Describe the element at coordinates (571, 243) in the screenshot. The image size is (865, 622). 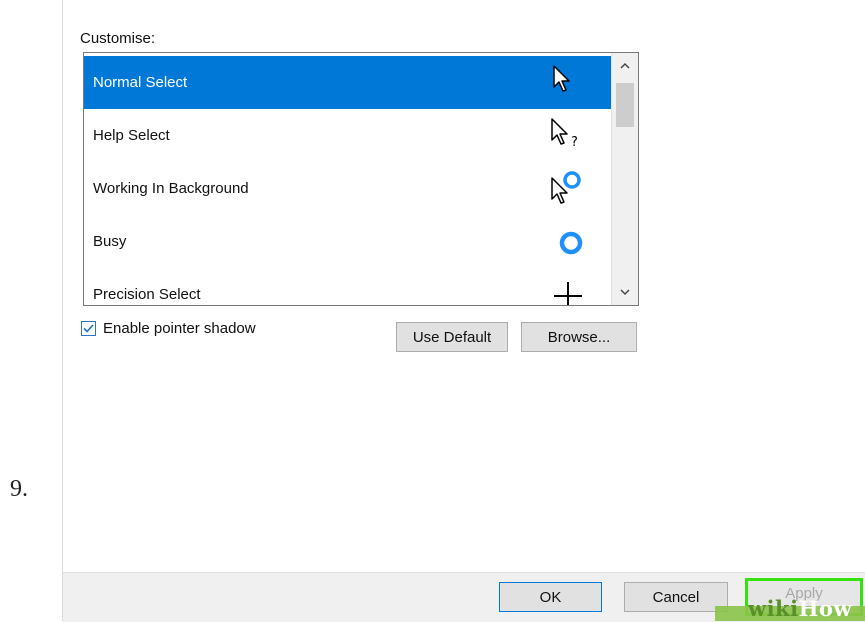
I see `busy-cursor-icon` at that location.